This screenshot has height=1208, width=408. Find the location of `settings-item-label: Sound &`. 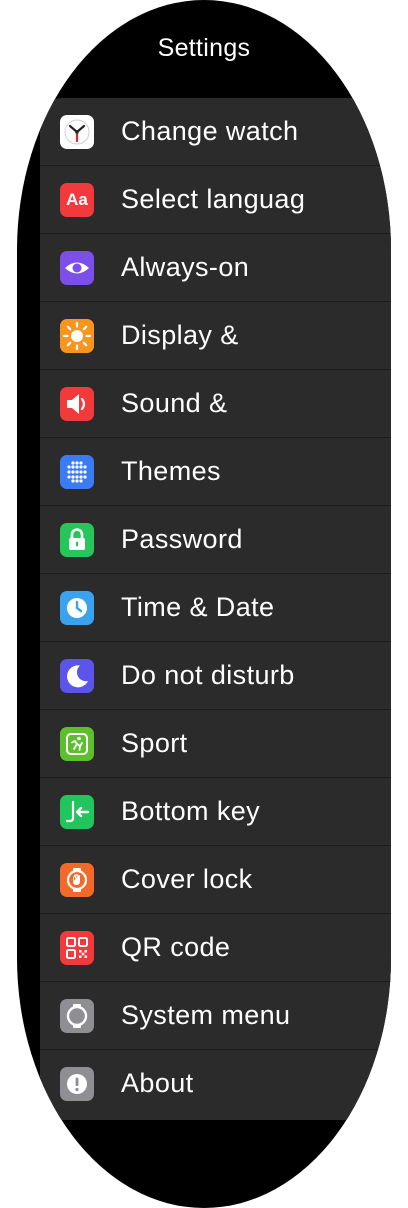

settings-item-label: Sound & is located at coordinates (174, 403).